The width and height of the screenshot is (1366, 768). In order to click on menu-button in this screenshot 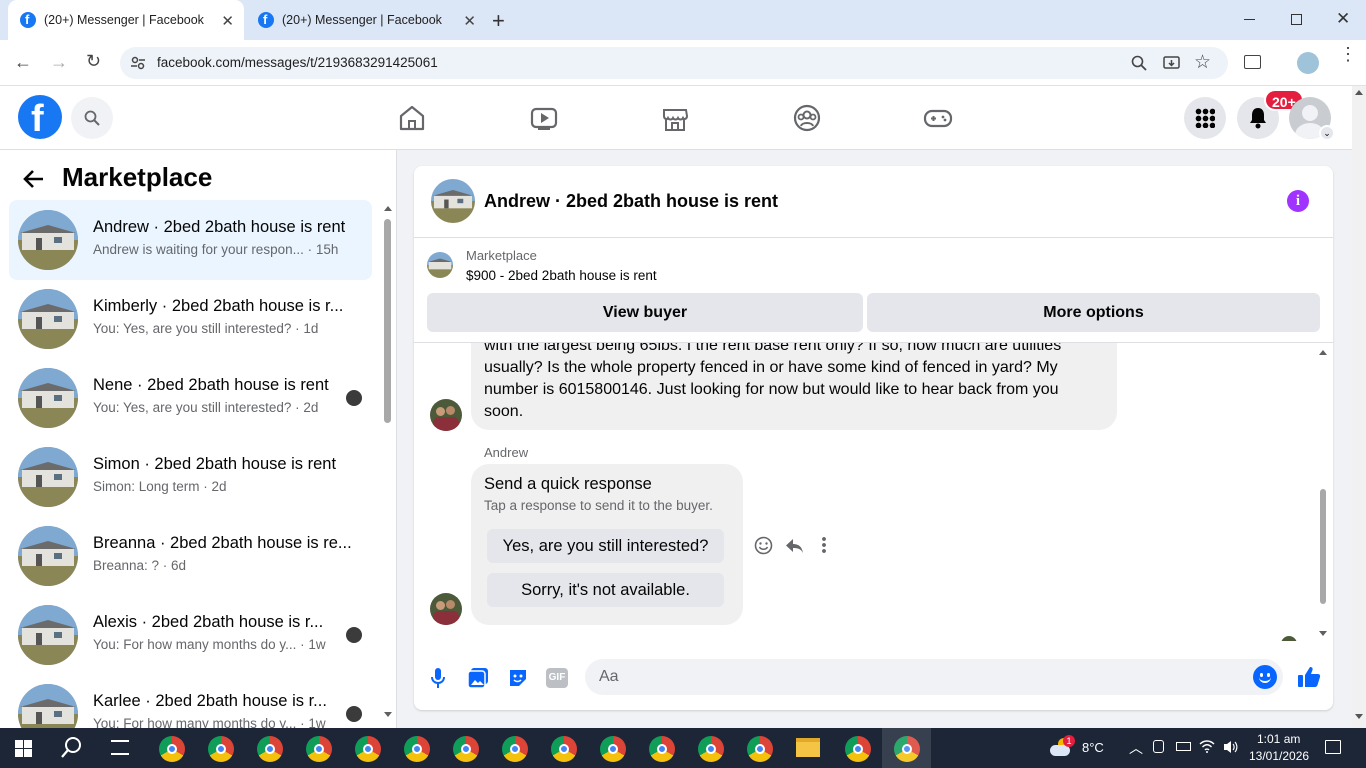, I will do `click(1205, 118)`.